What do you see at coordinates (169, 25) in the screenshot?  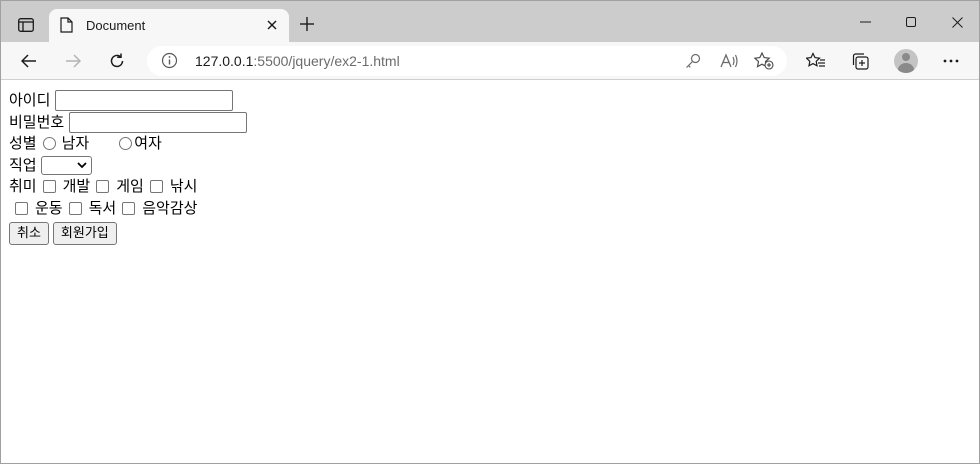 I see `browser-tab: Document` at bounding box center [169, 25].